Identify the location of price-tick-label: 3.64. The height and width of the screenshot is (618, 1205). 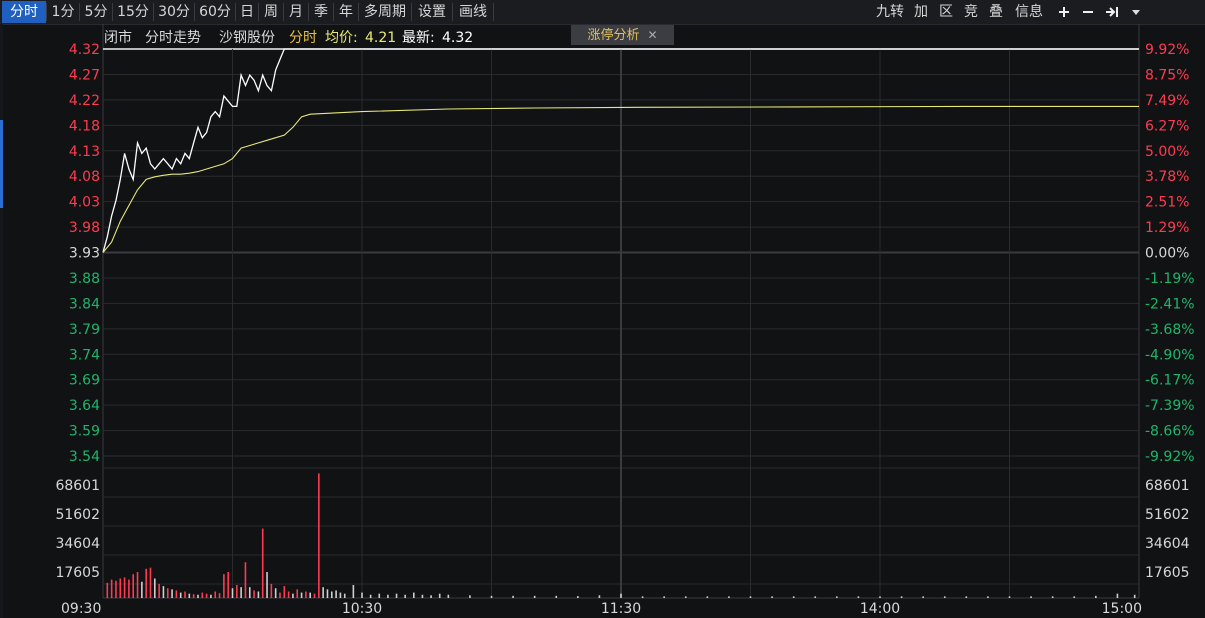
(84, 406).